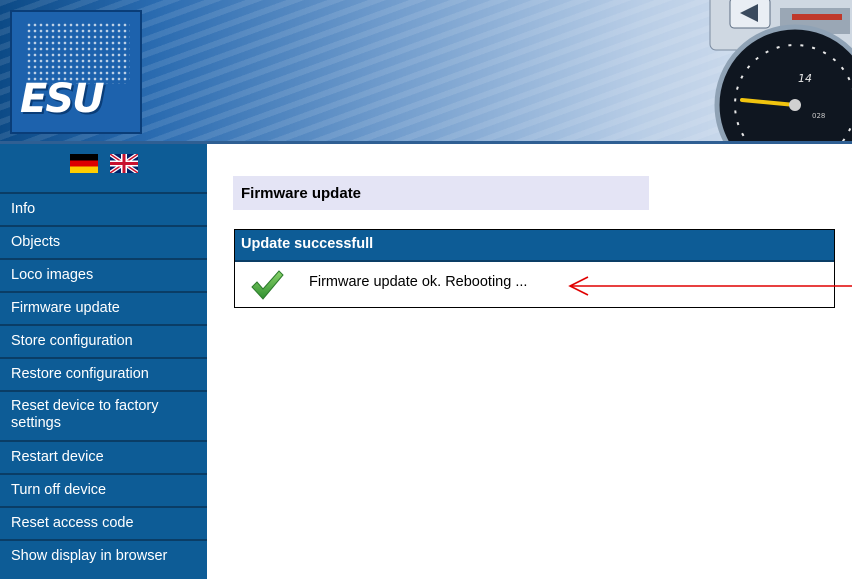 The height and width of the screenshot is (579, 852). I want to click on german-flag-icon, so click(84, 163).